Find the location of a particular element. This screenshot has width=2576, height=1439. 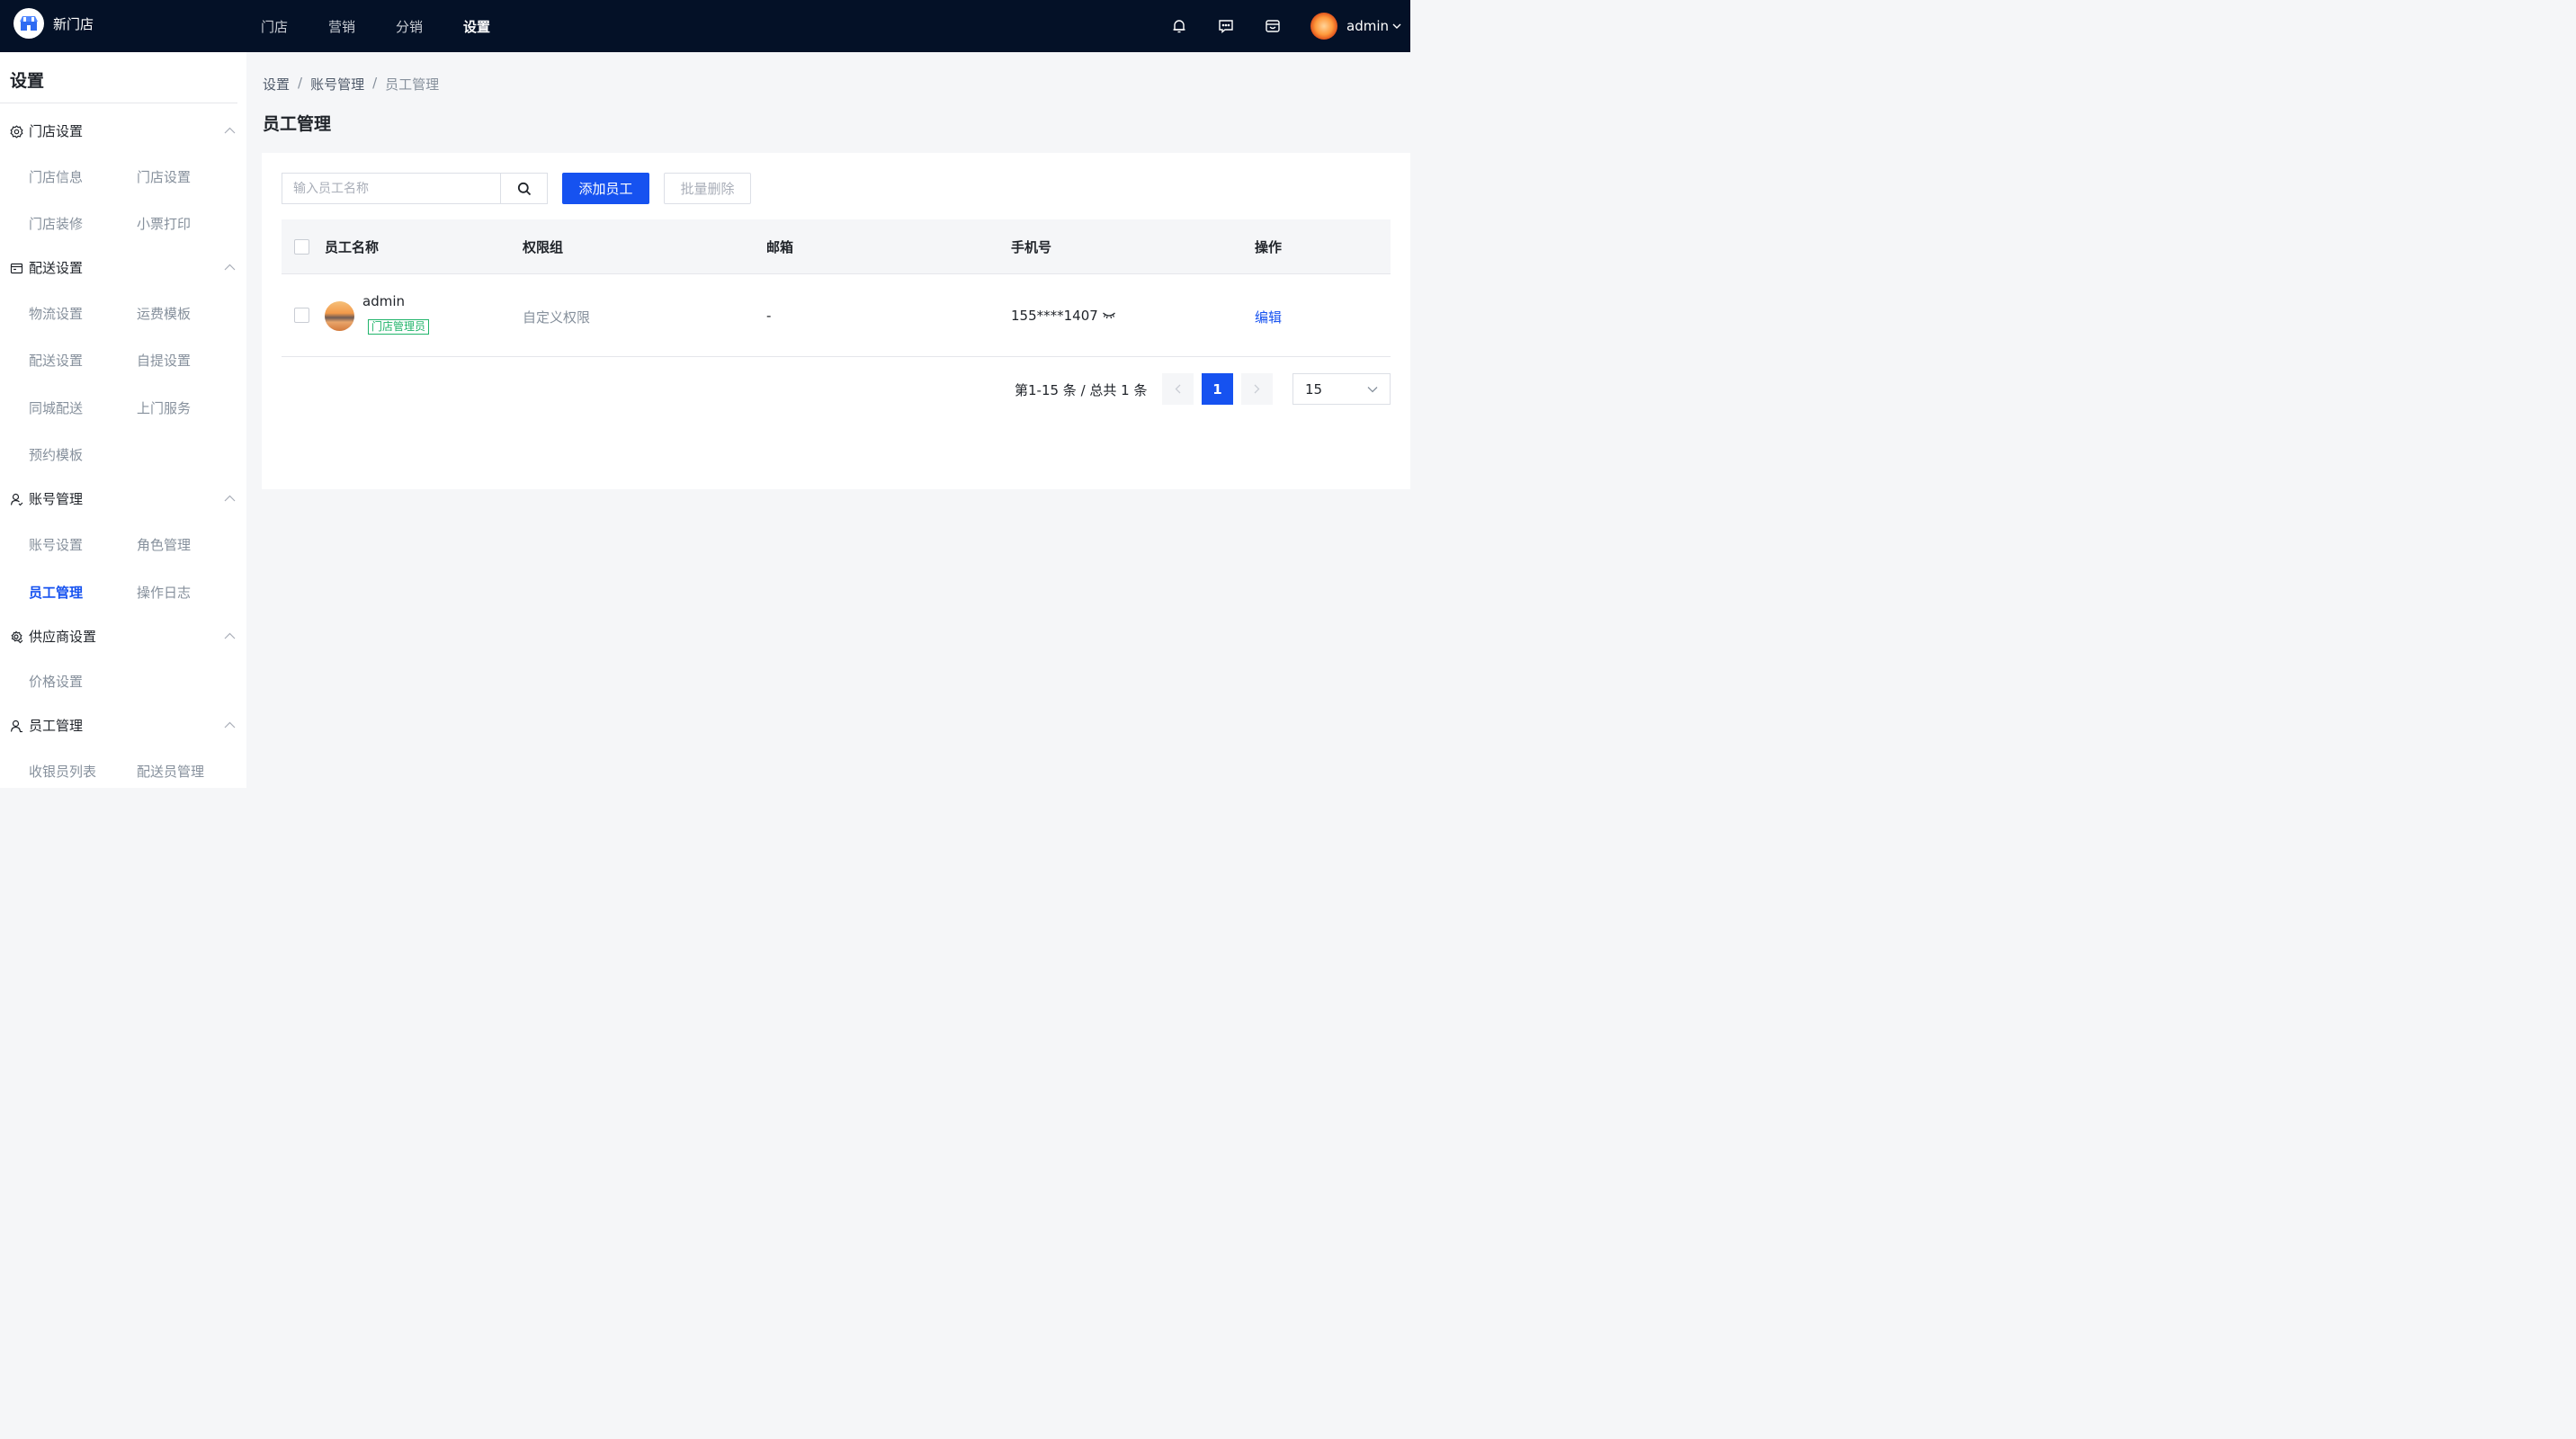

sidebar-item-receipt-print: 小票打印 is located at coordinates (164, 223).